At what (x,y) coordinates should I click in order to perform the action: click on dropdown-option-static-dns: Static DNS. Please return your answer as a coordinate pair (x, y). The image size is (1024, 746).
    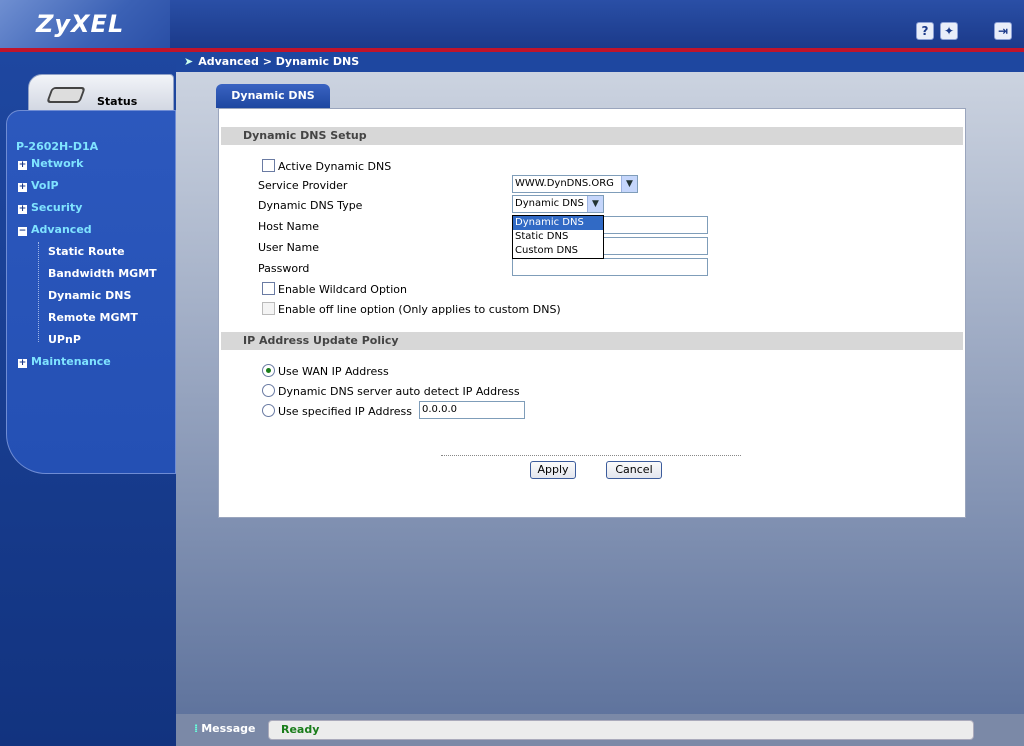
    Looking at the image, I should click on (558, 237).